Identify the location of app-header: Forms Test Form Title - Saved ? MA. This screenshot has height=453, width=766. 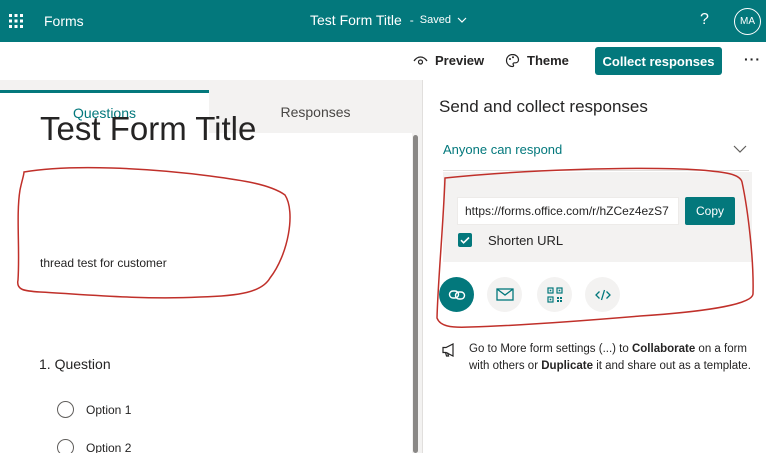
(383, 21).